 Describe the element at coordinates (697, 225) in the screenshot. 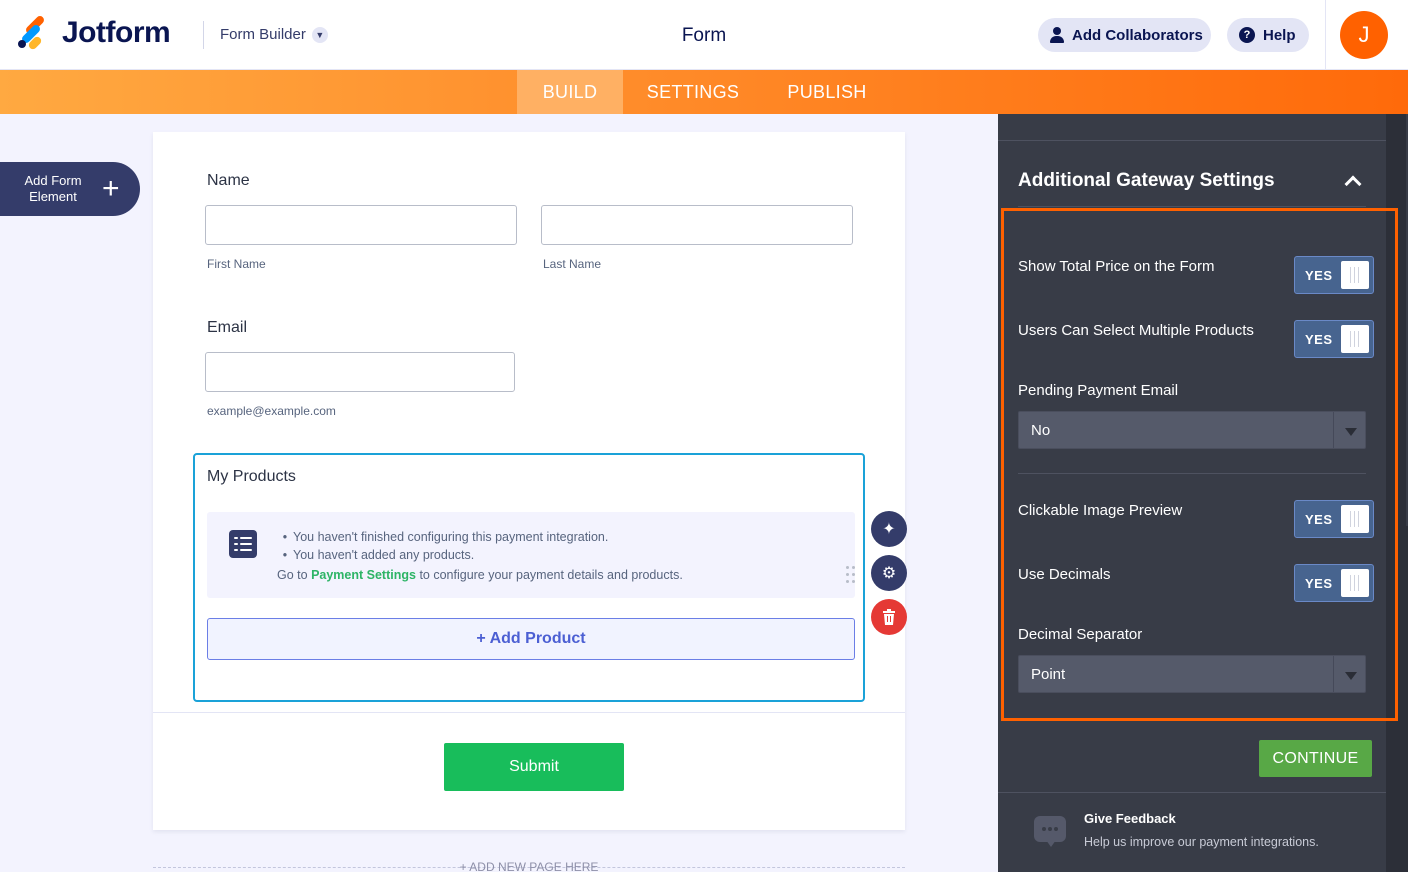

I see `last-name-input` at that location.